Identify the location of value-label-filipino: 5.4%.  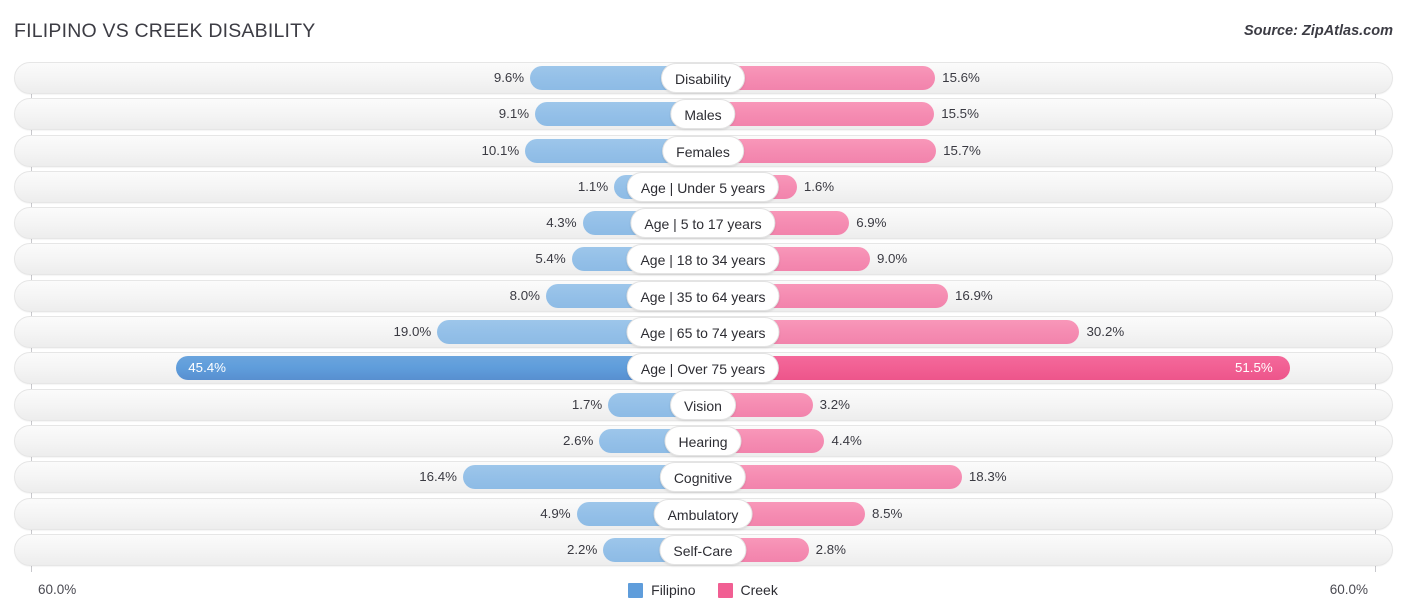
(550, 259).